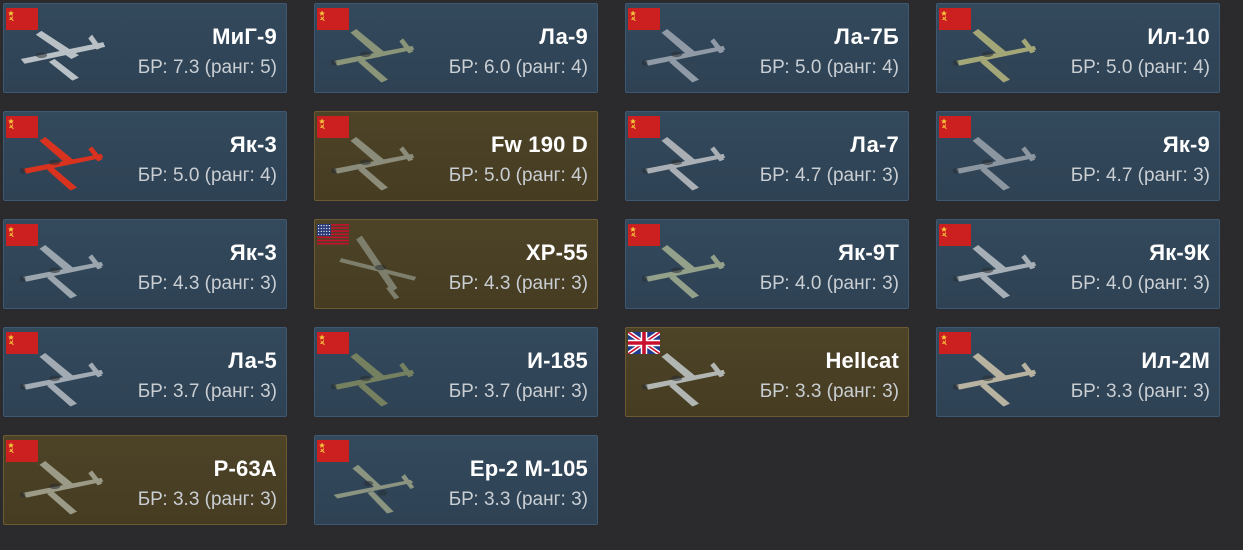  I want to click on vehicle-name: Ла-7Б, so click(866, 36).